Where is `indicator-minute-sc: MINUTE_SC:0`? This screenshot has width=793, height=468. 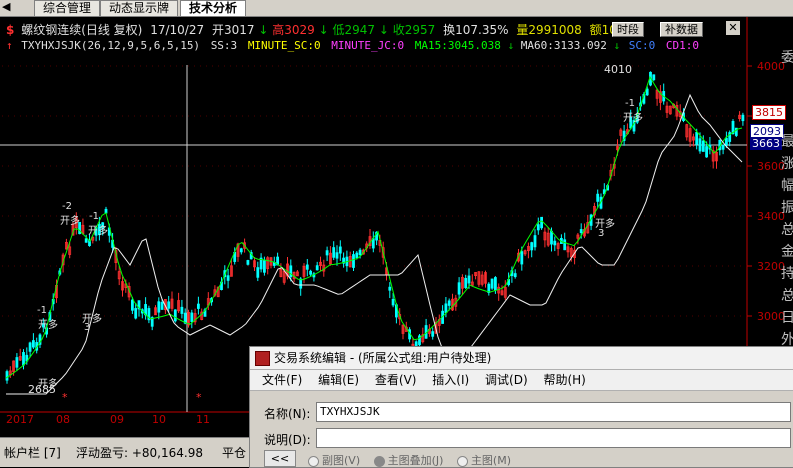 indicator-minute-sc: MINUTE_SC:0 is located at coordinates (284, 45).